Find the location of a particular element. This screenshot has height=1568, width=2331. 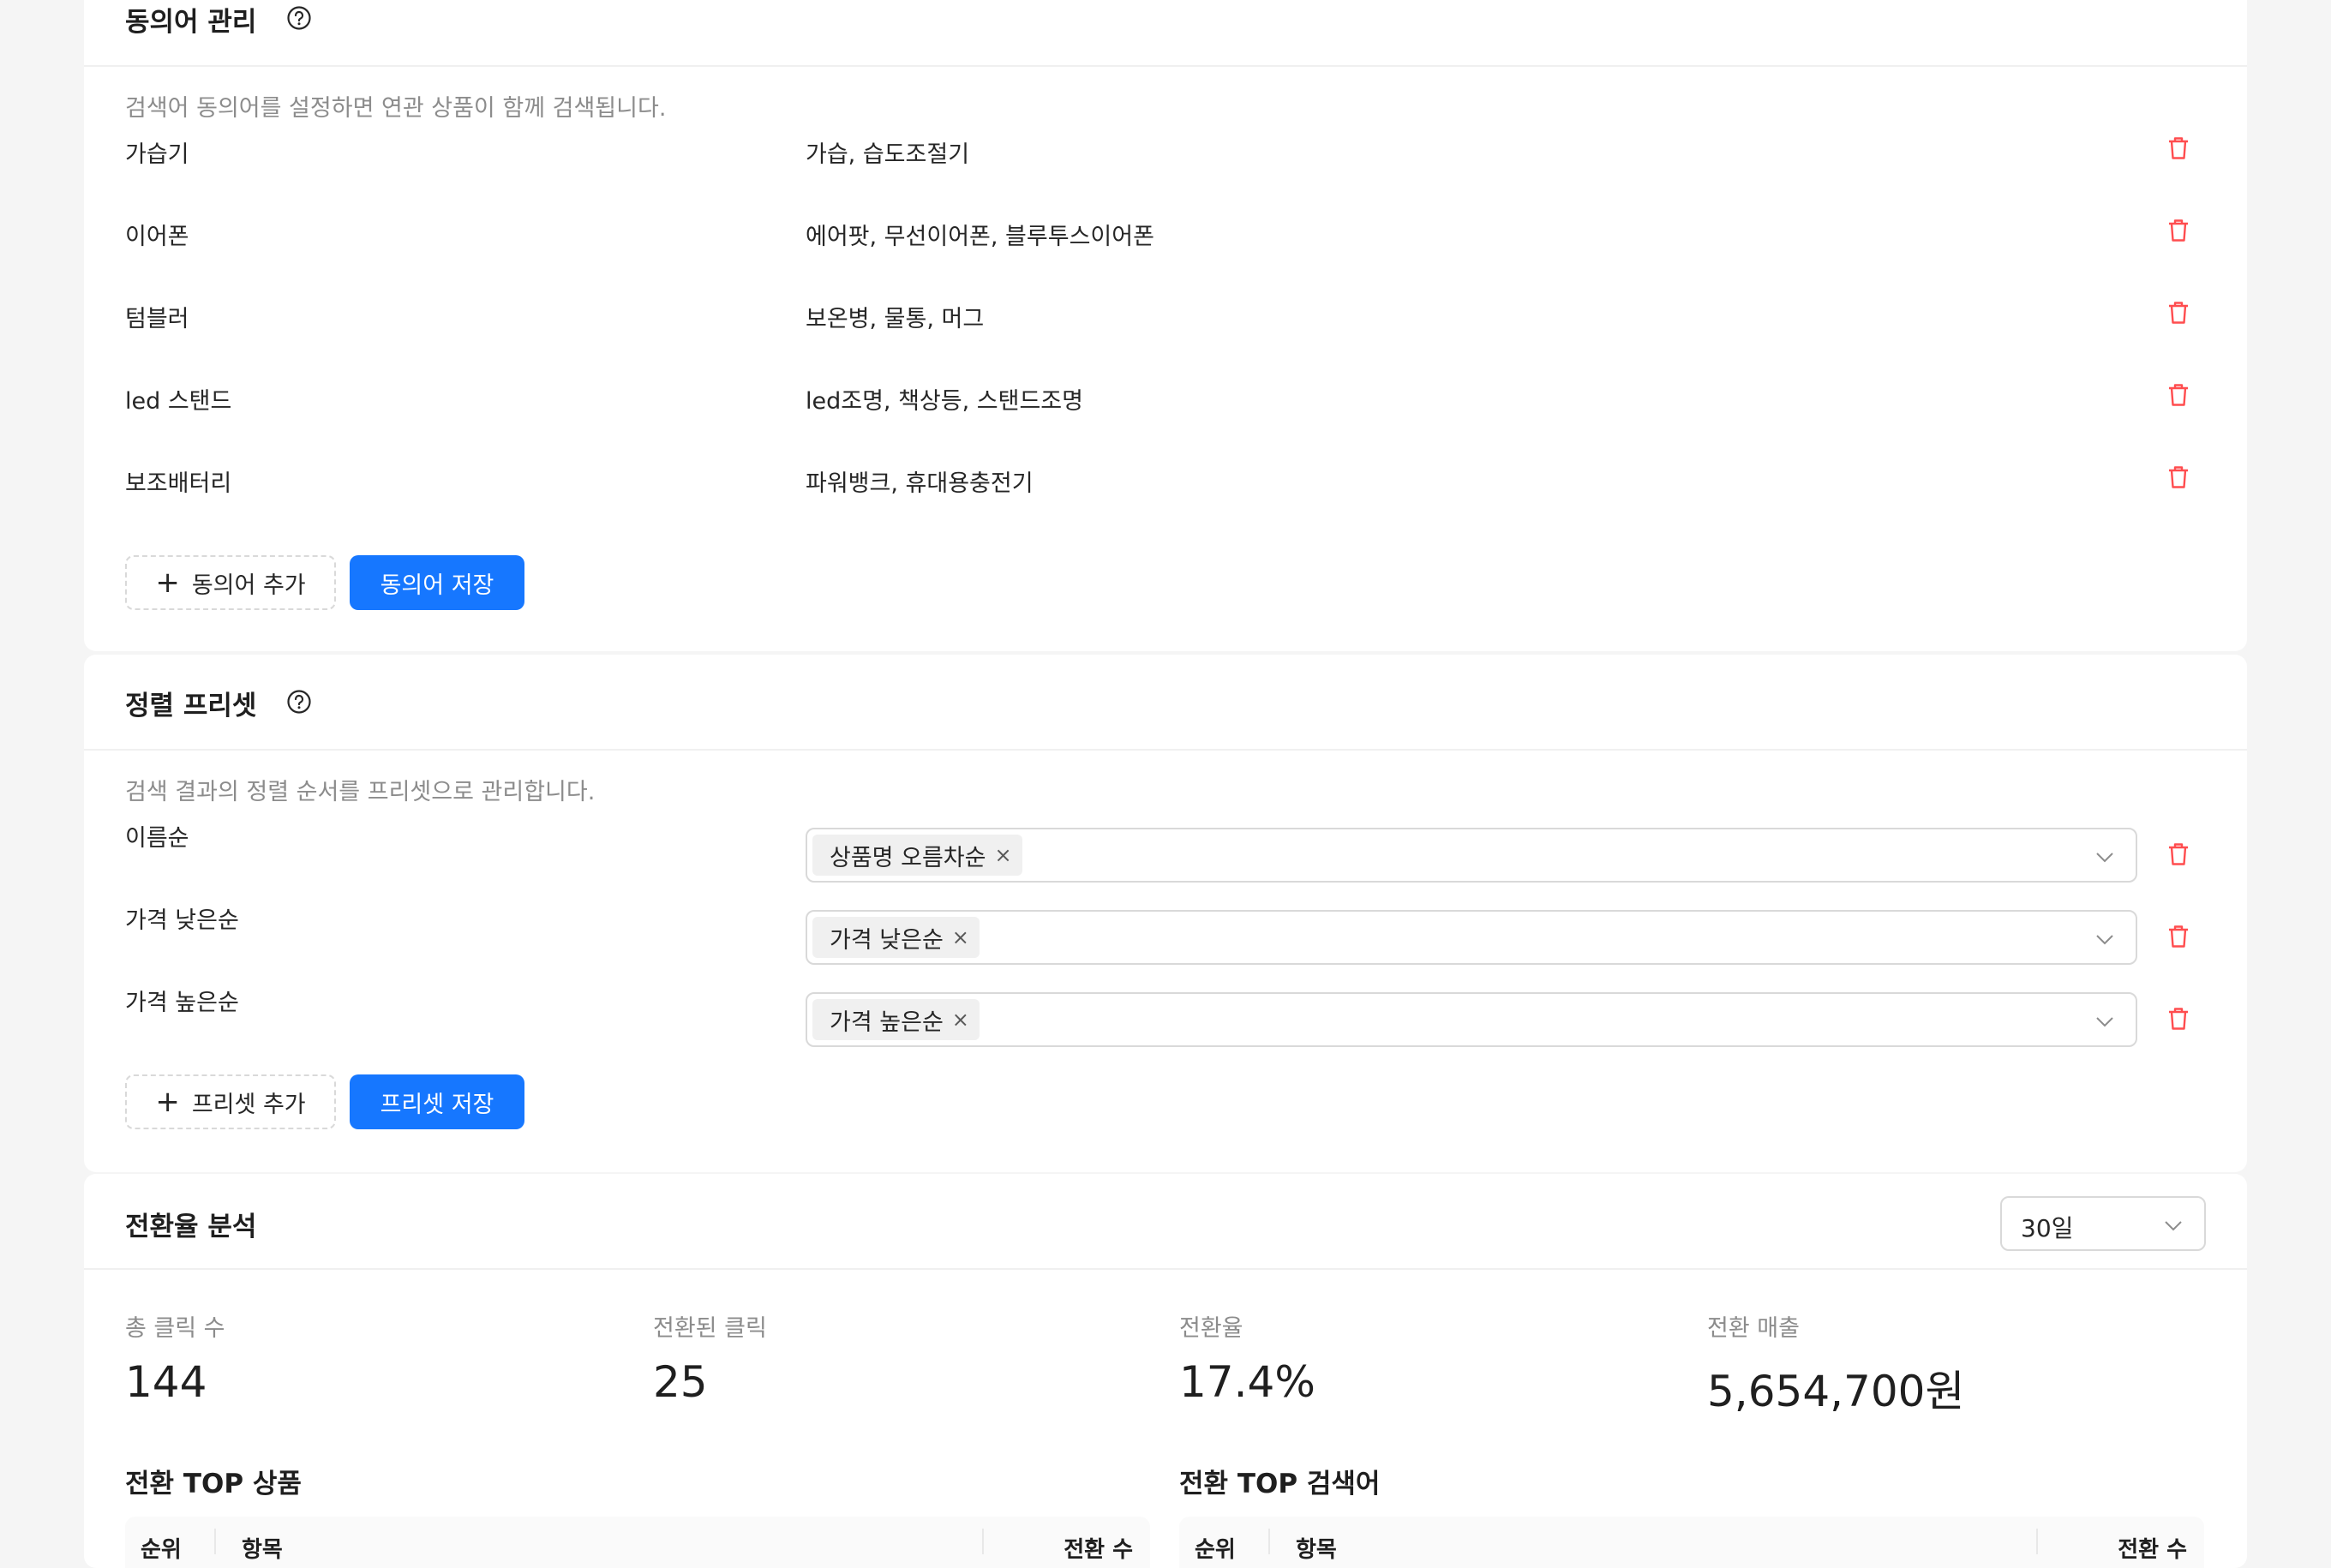

synonym-values: 가습, 습도조절기 is located at coordinates (888, 154).